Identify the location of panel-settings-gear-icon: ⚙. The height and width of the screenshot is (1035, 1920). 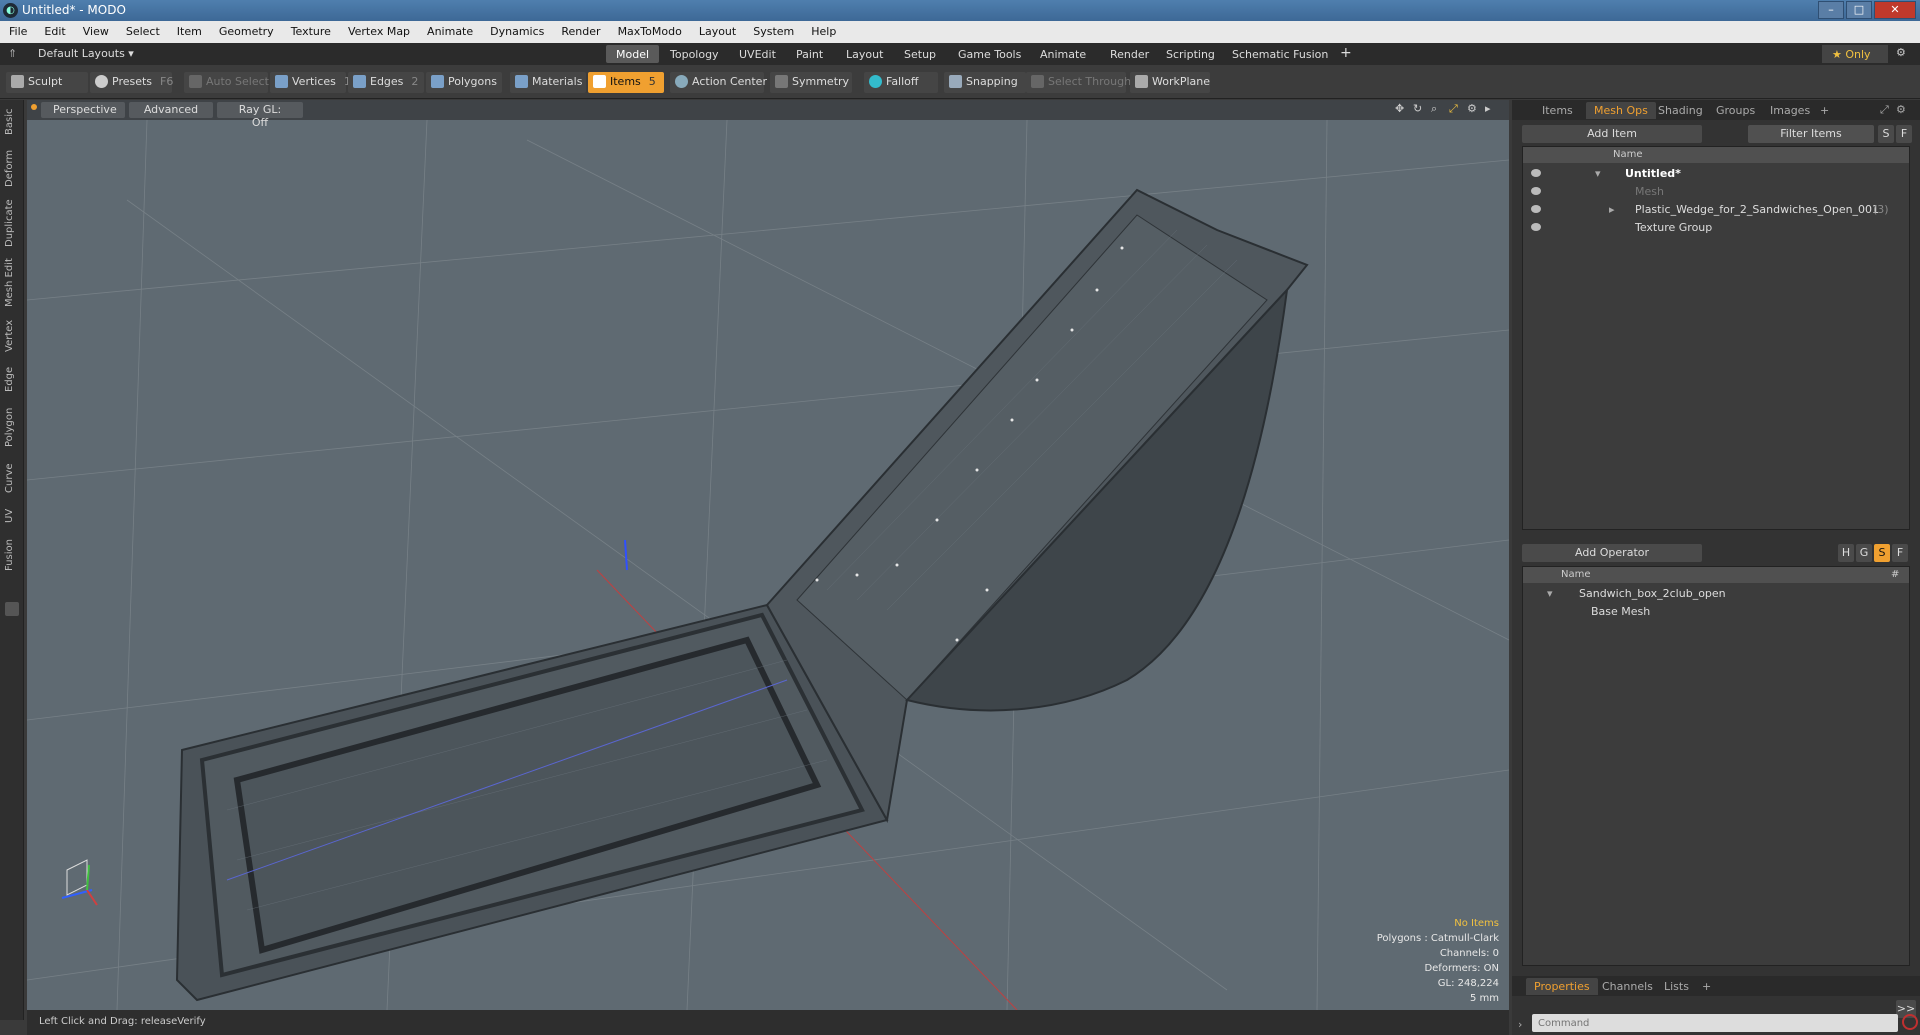
(1901, 109).